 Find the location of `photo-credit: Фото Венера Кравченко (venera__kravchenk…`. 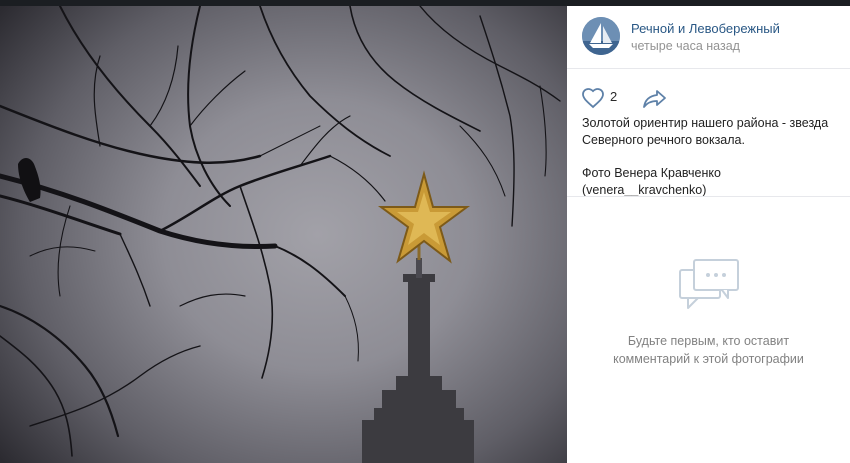

photo-credit: Фото Венера Кравченко (venera__kravchenk… is located at coordinates (651, 181).